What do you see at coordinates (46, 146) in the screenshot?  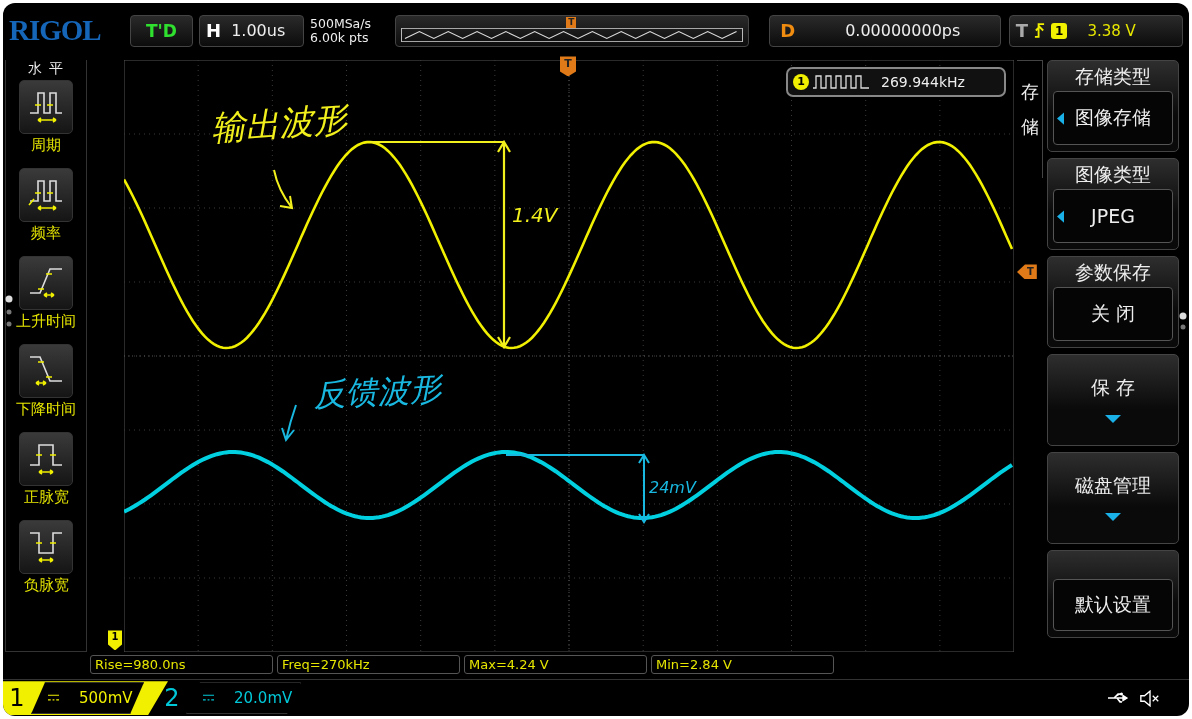 I see `measure-label: 周期` at bounding box center [46, 146].